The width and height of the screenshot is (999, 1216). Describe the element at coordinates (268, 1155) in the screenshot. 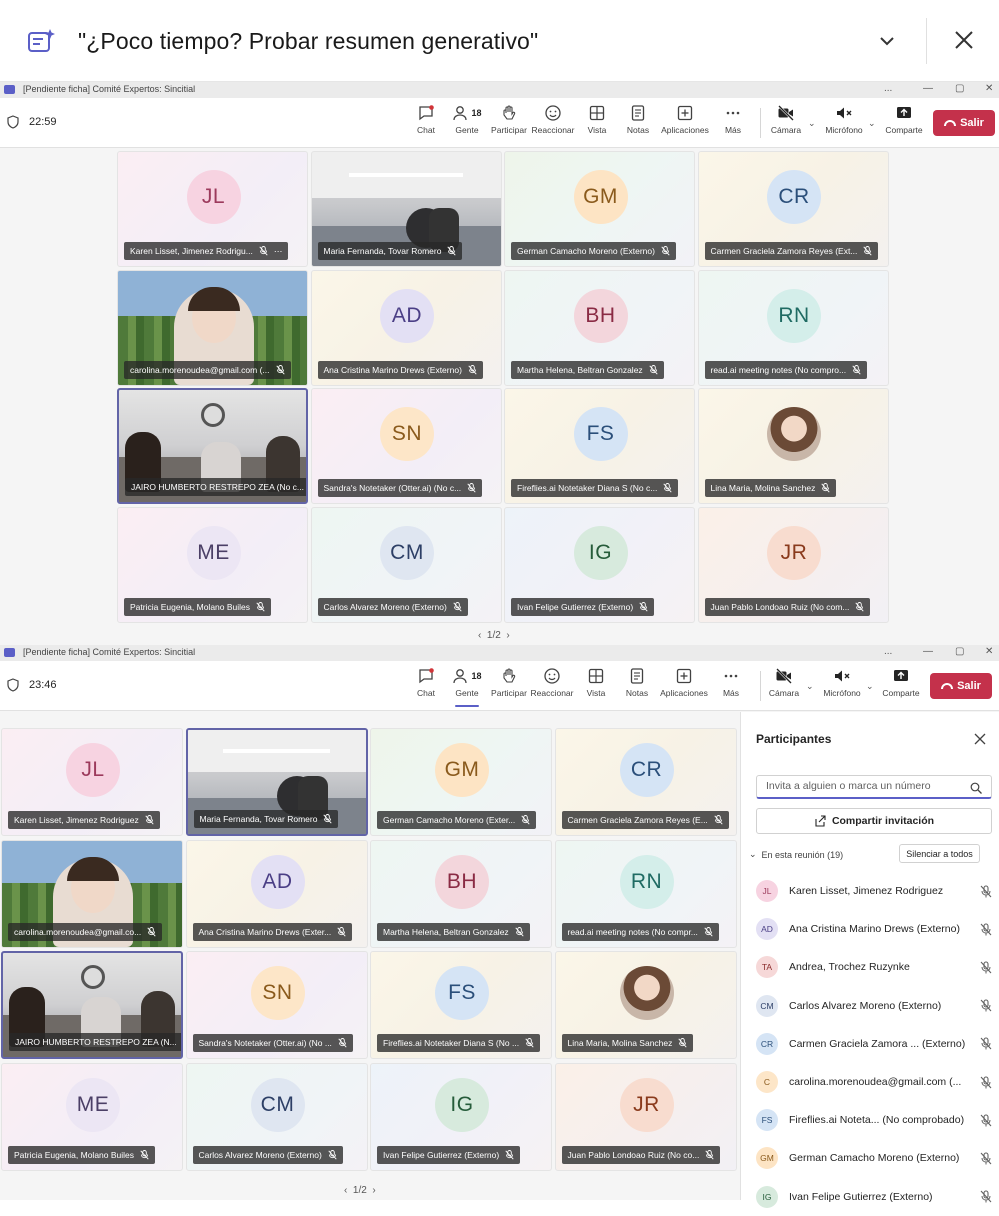

I see `participant-nameplate: Carlos Alvarez Moreno (Externo)` at that location.